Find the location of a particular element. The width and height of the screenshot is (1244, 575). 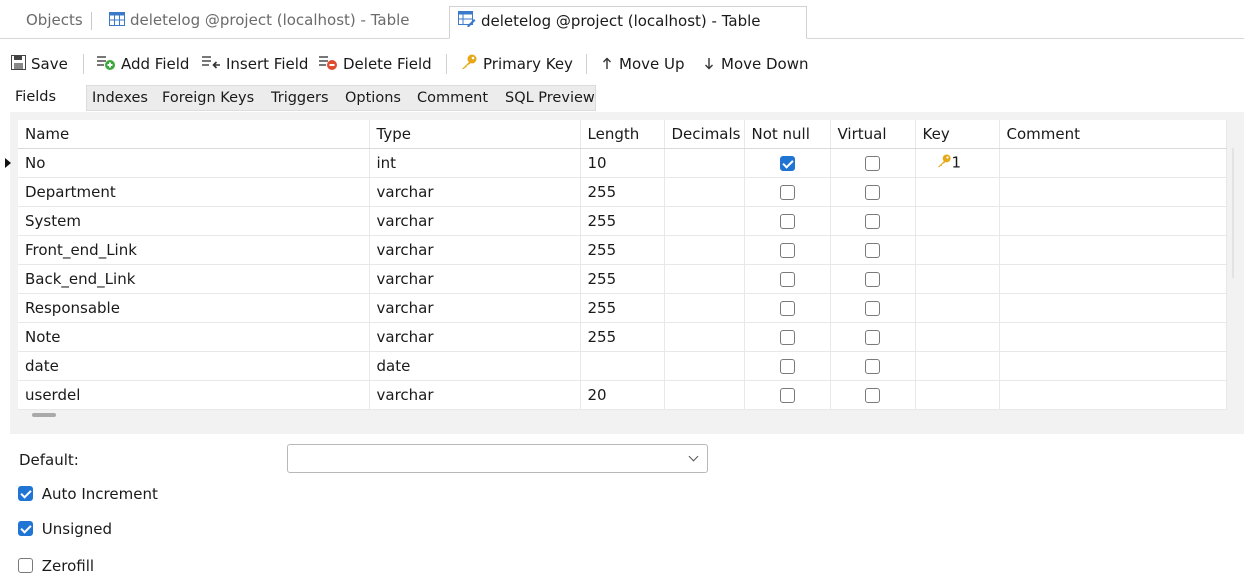

horizontal-scrollbar is located at coordinates (44, 415).